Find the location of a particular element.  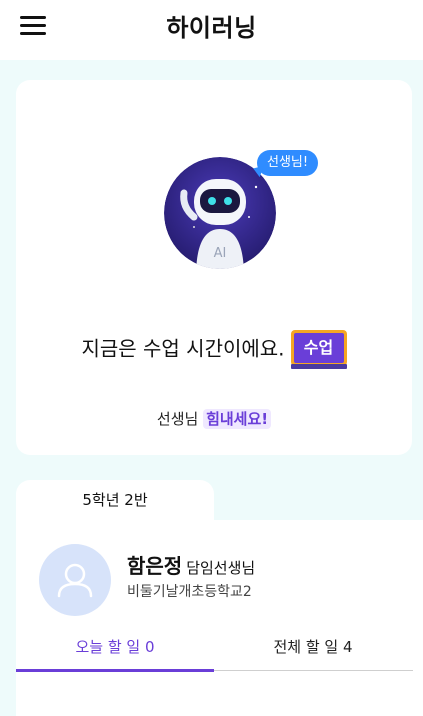

task-tabs: 오늘 할 일 0 전체 할 일 4 is located at coordinates (214, 648).